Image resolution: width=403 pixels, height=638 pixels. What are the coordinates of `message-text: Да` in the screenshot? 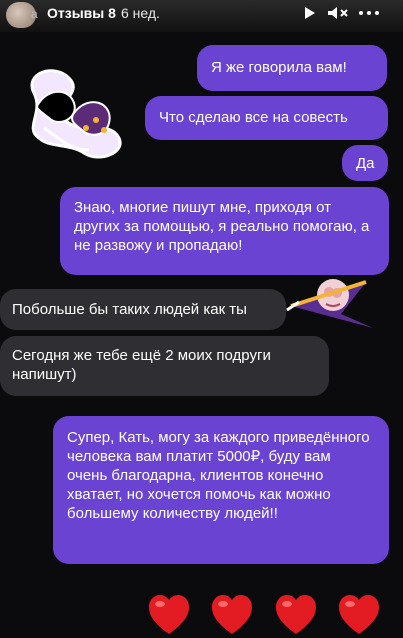 It's located at (365, 163).